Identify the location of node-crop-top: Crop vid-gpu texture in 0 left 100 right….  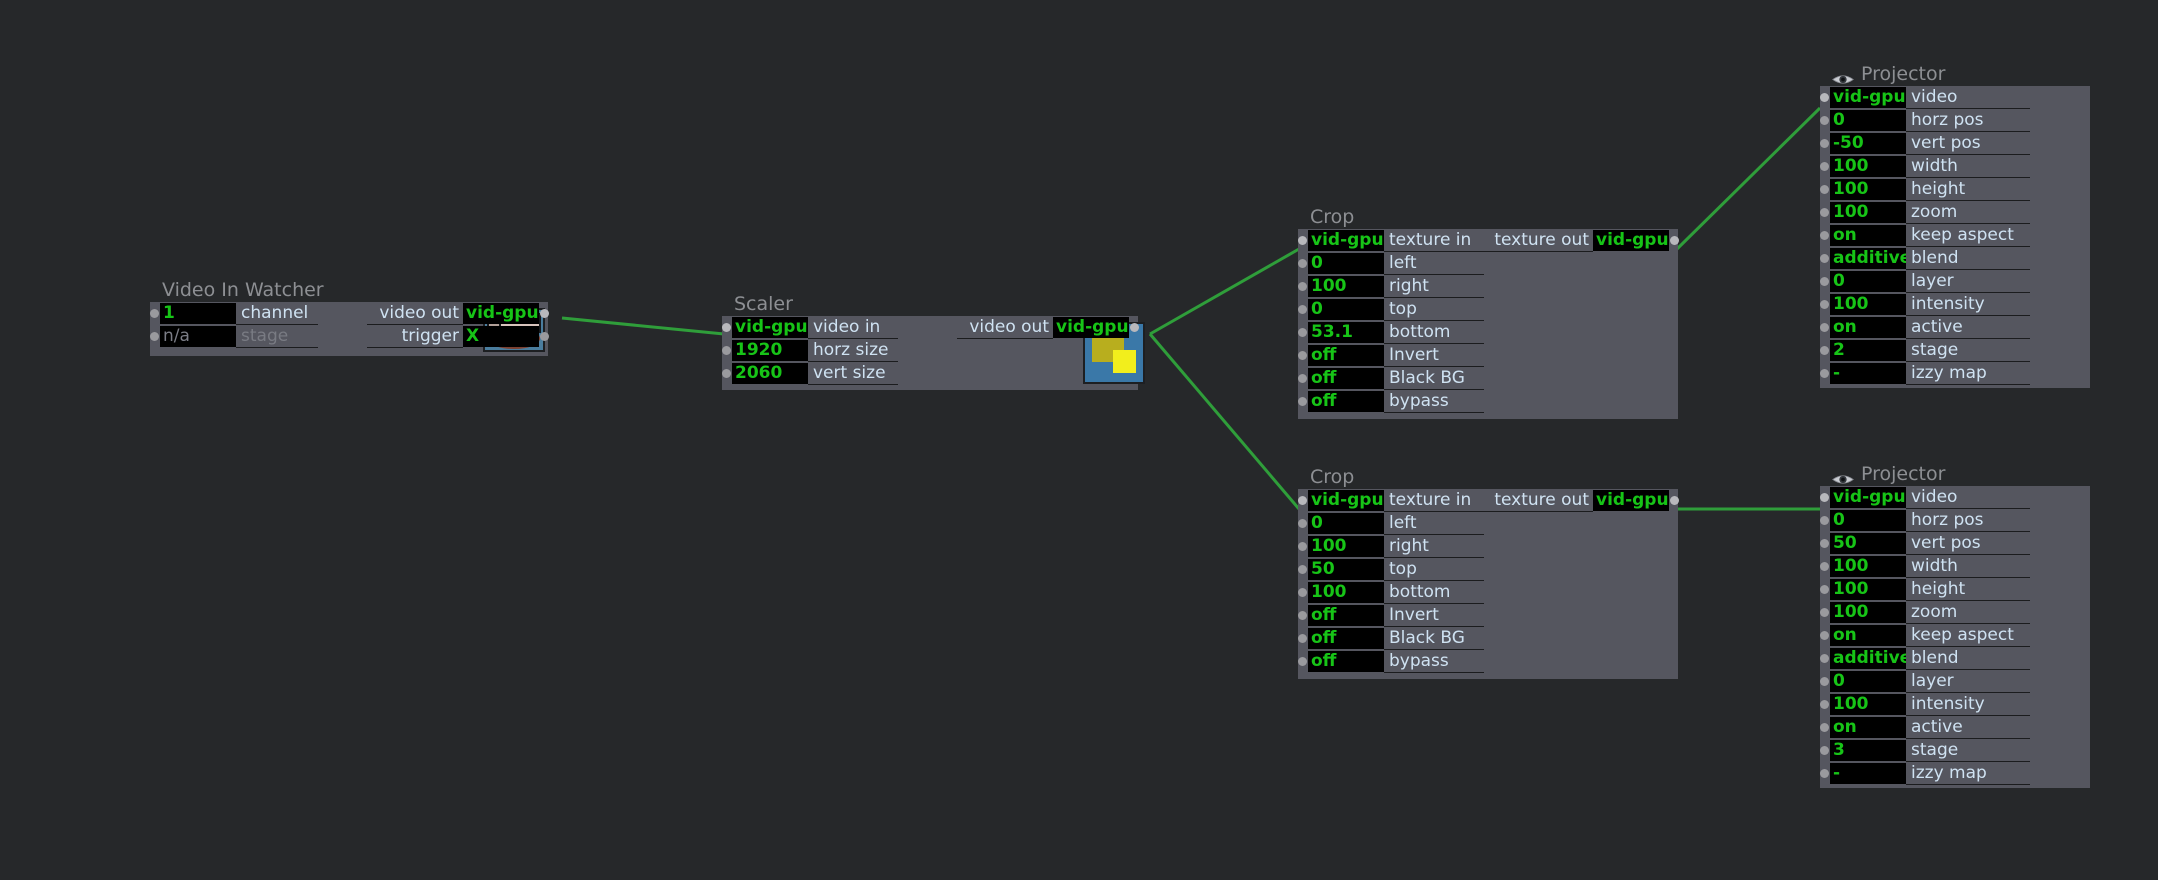
(1488, 312).